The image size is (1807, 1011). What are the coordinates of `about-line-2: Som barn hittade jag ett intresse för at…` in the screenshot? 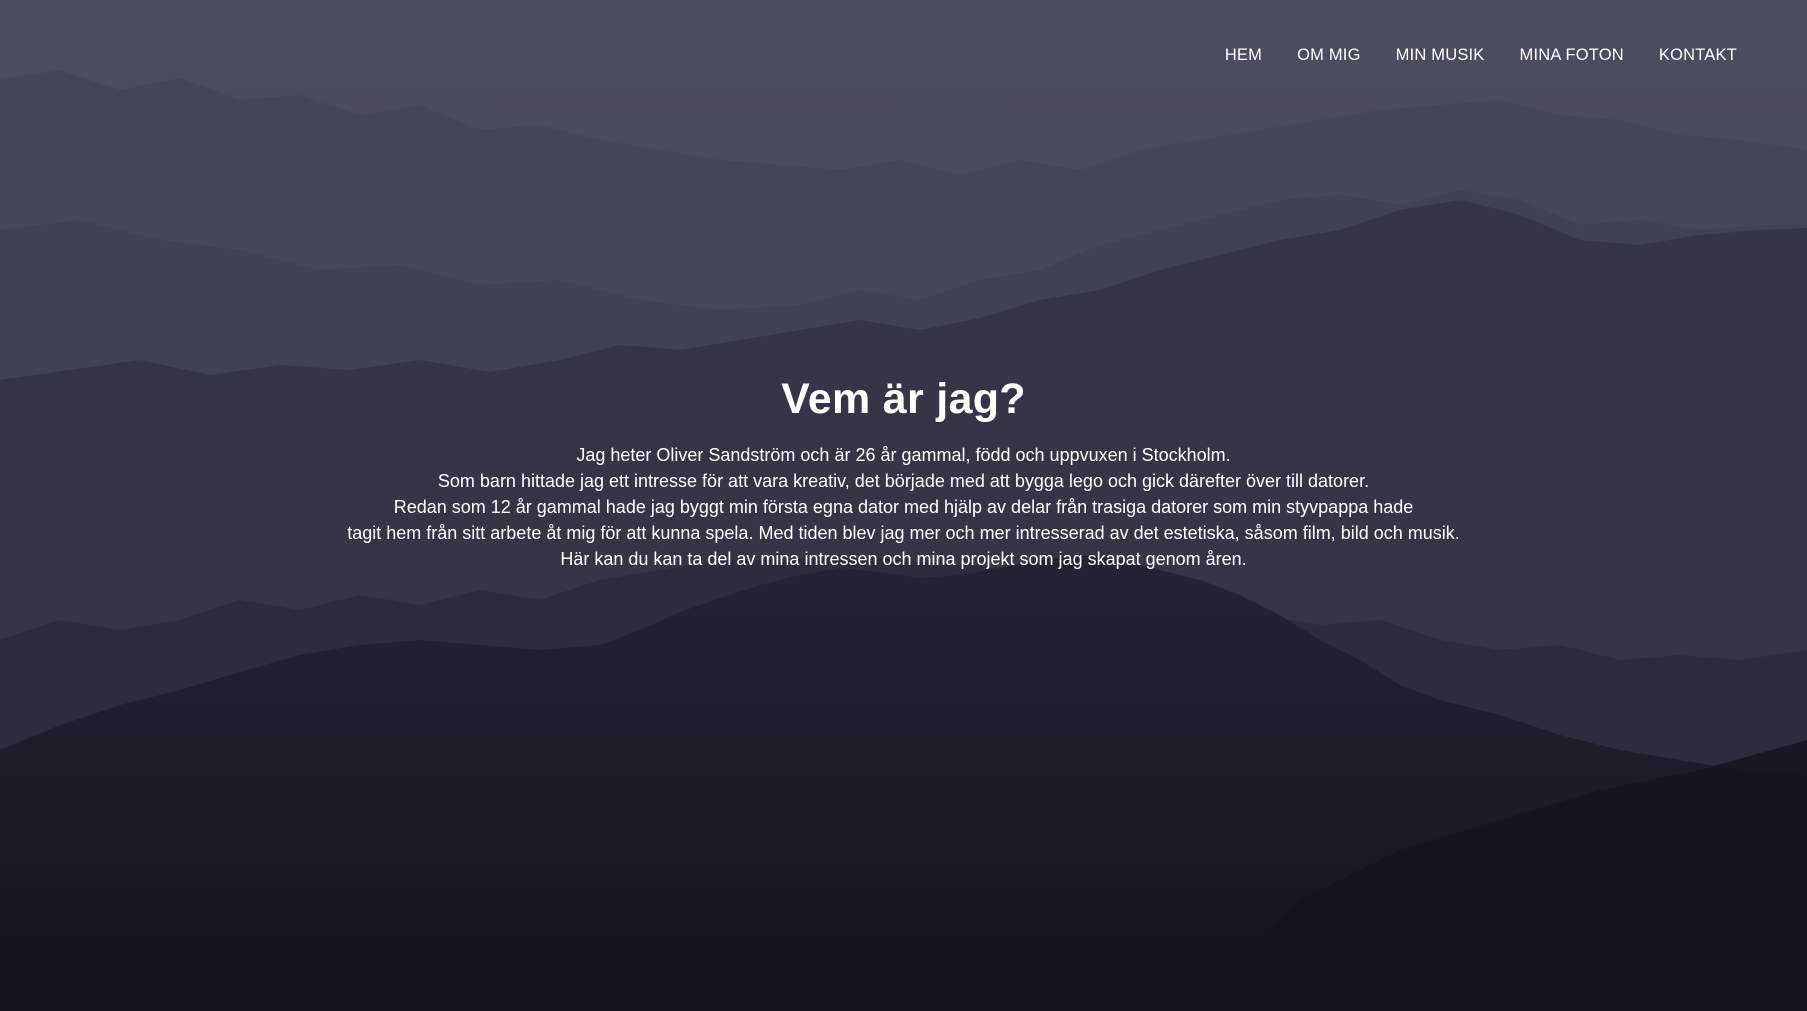 It's located at (903, 481).